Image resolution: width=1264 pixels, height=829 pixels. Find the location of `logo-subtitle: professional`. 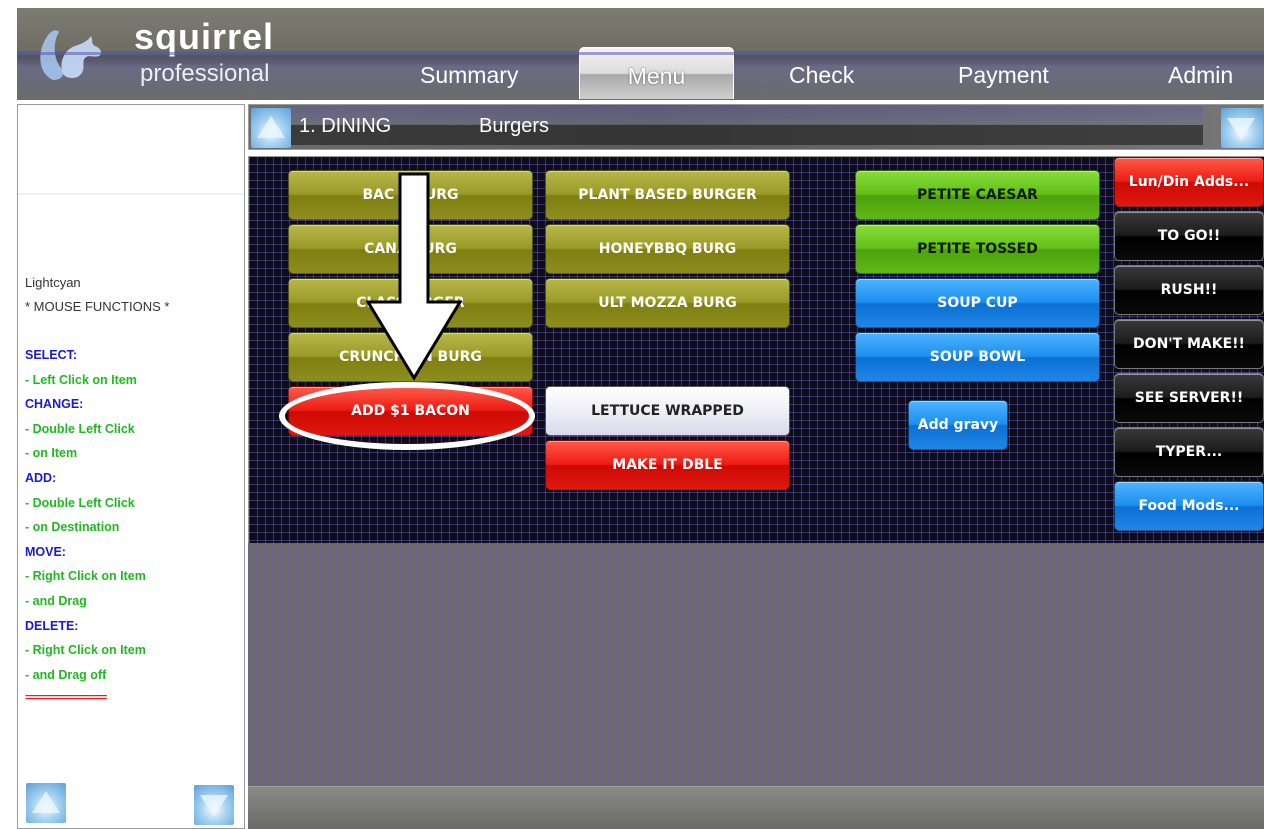

logo-subtitle: professional is located at coordinates (205, 73).